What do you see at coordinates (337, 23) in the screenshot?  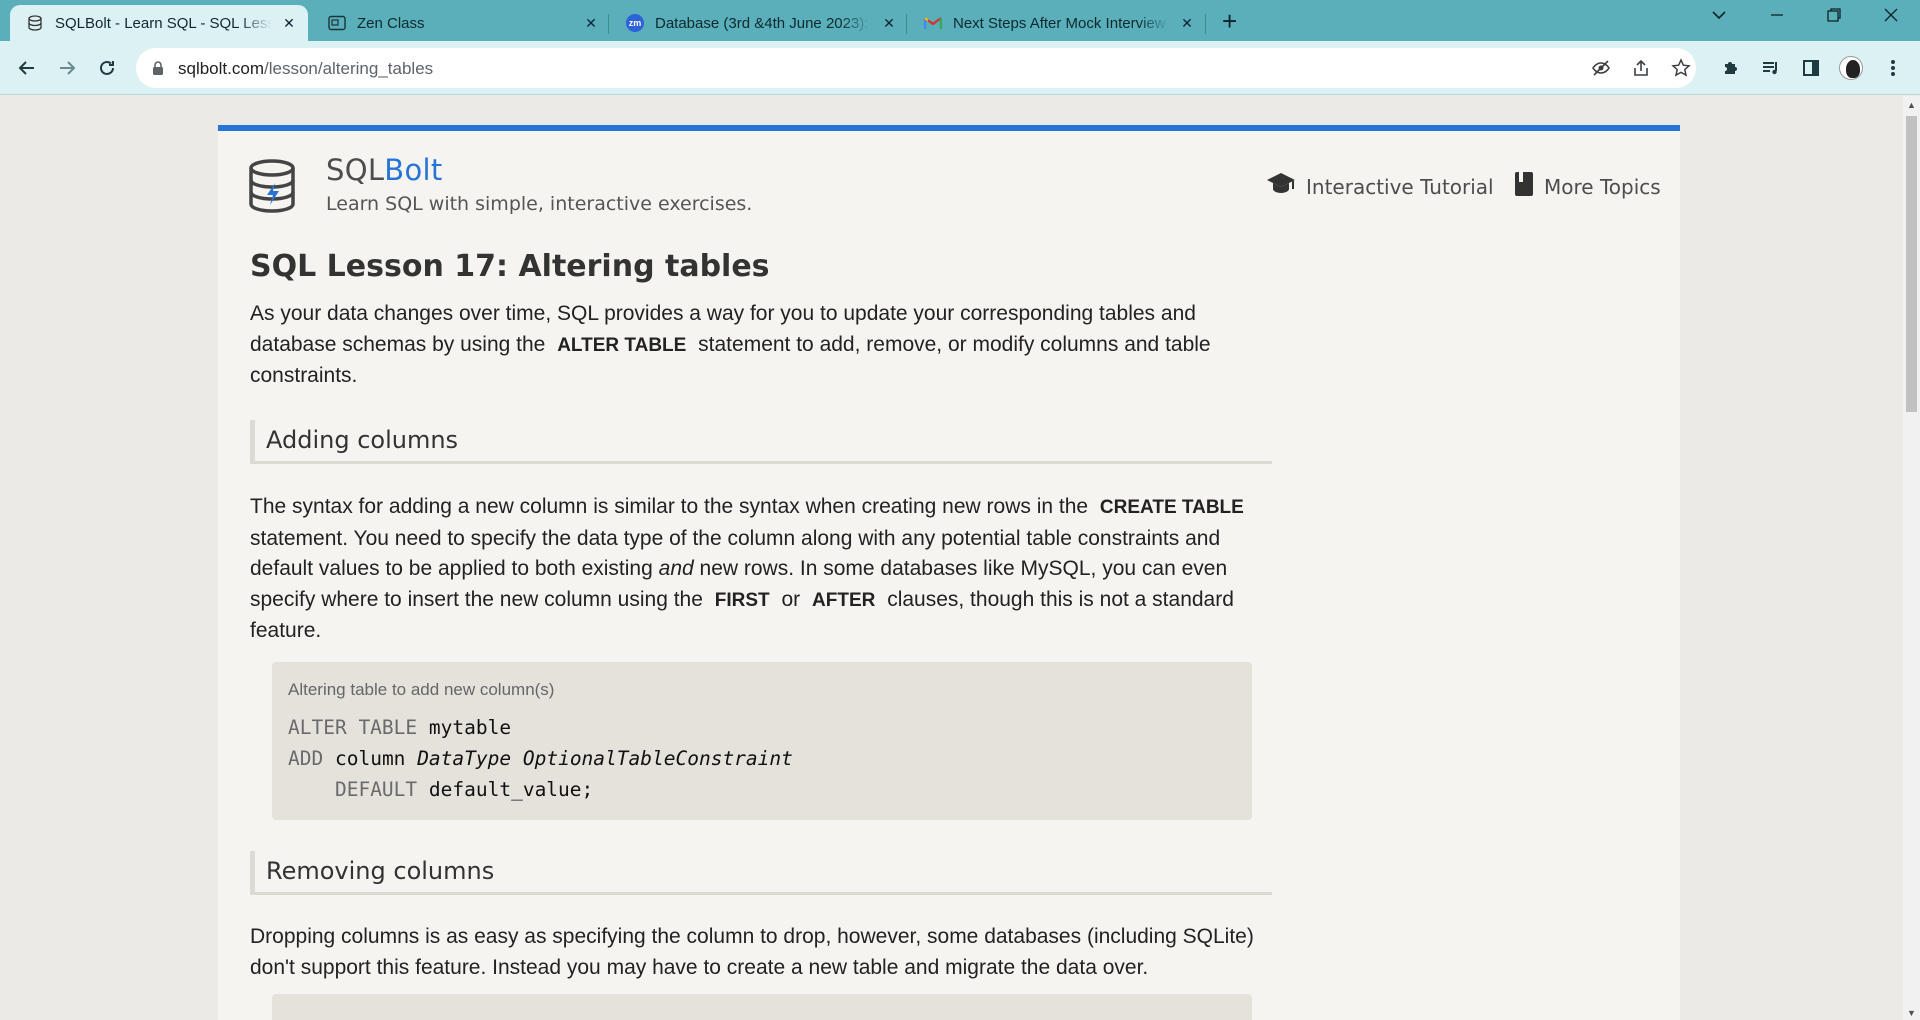 I see `page-icon` at bounding box center [337, 23].